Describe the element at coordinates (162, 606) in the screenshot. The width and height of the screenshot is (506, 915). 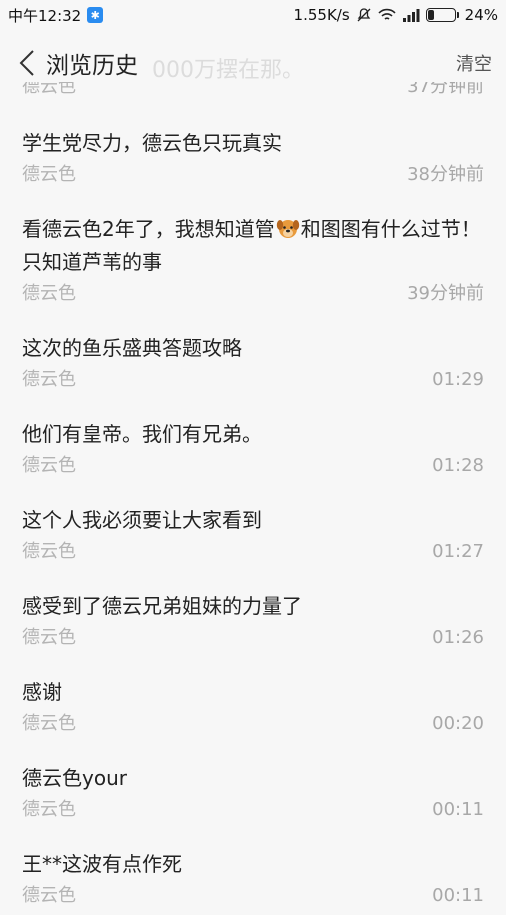
I see `item-title: 感受到了德云兄弟姐妹的力量了` at that location.